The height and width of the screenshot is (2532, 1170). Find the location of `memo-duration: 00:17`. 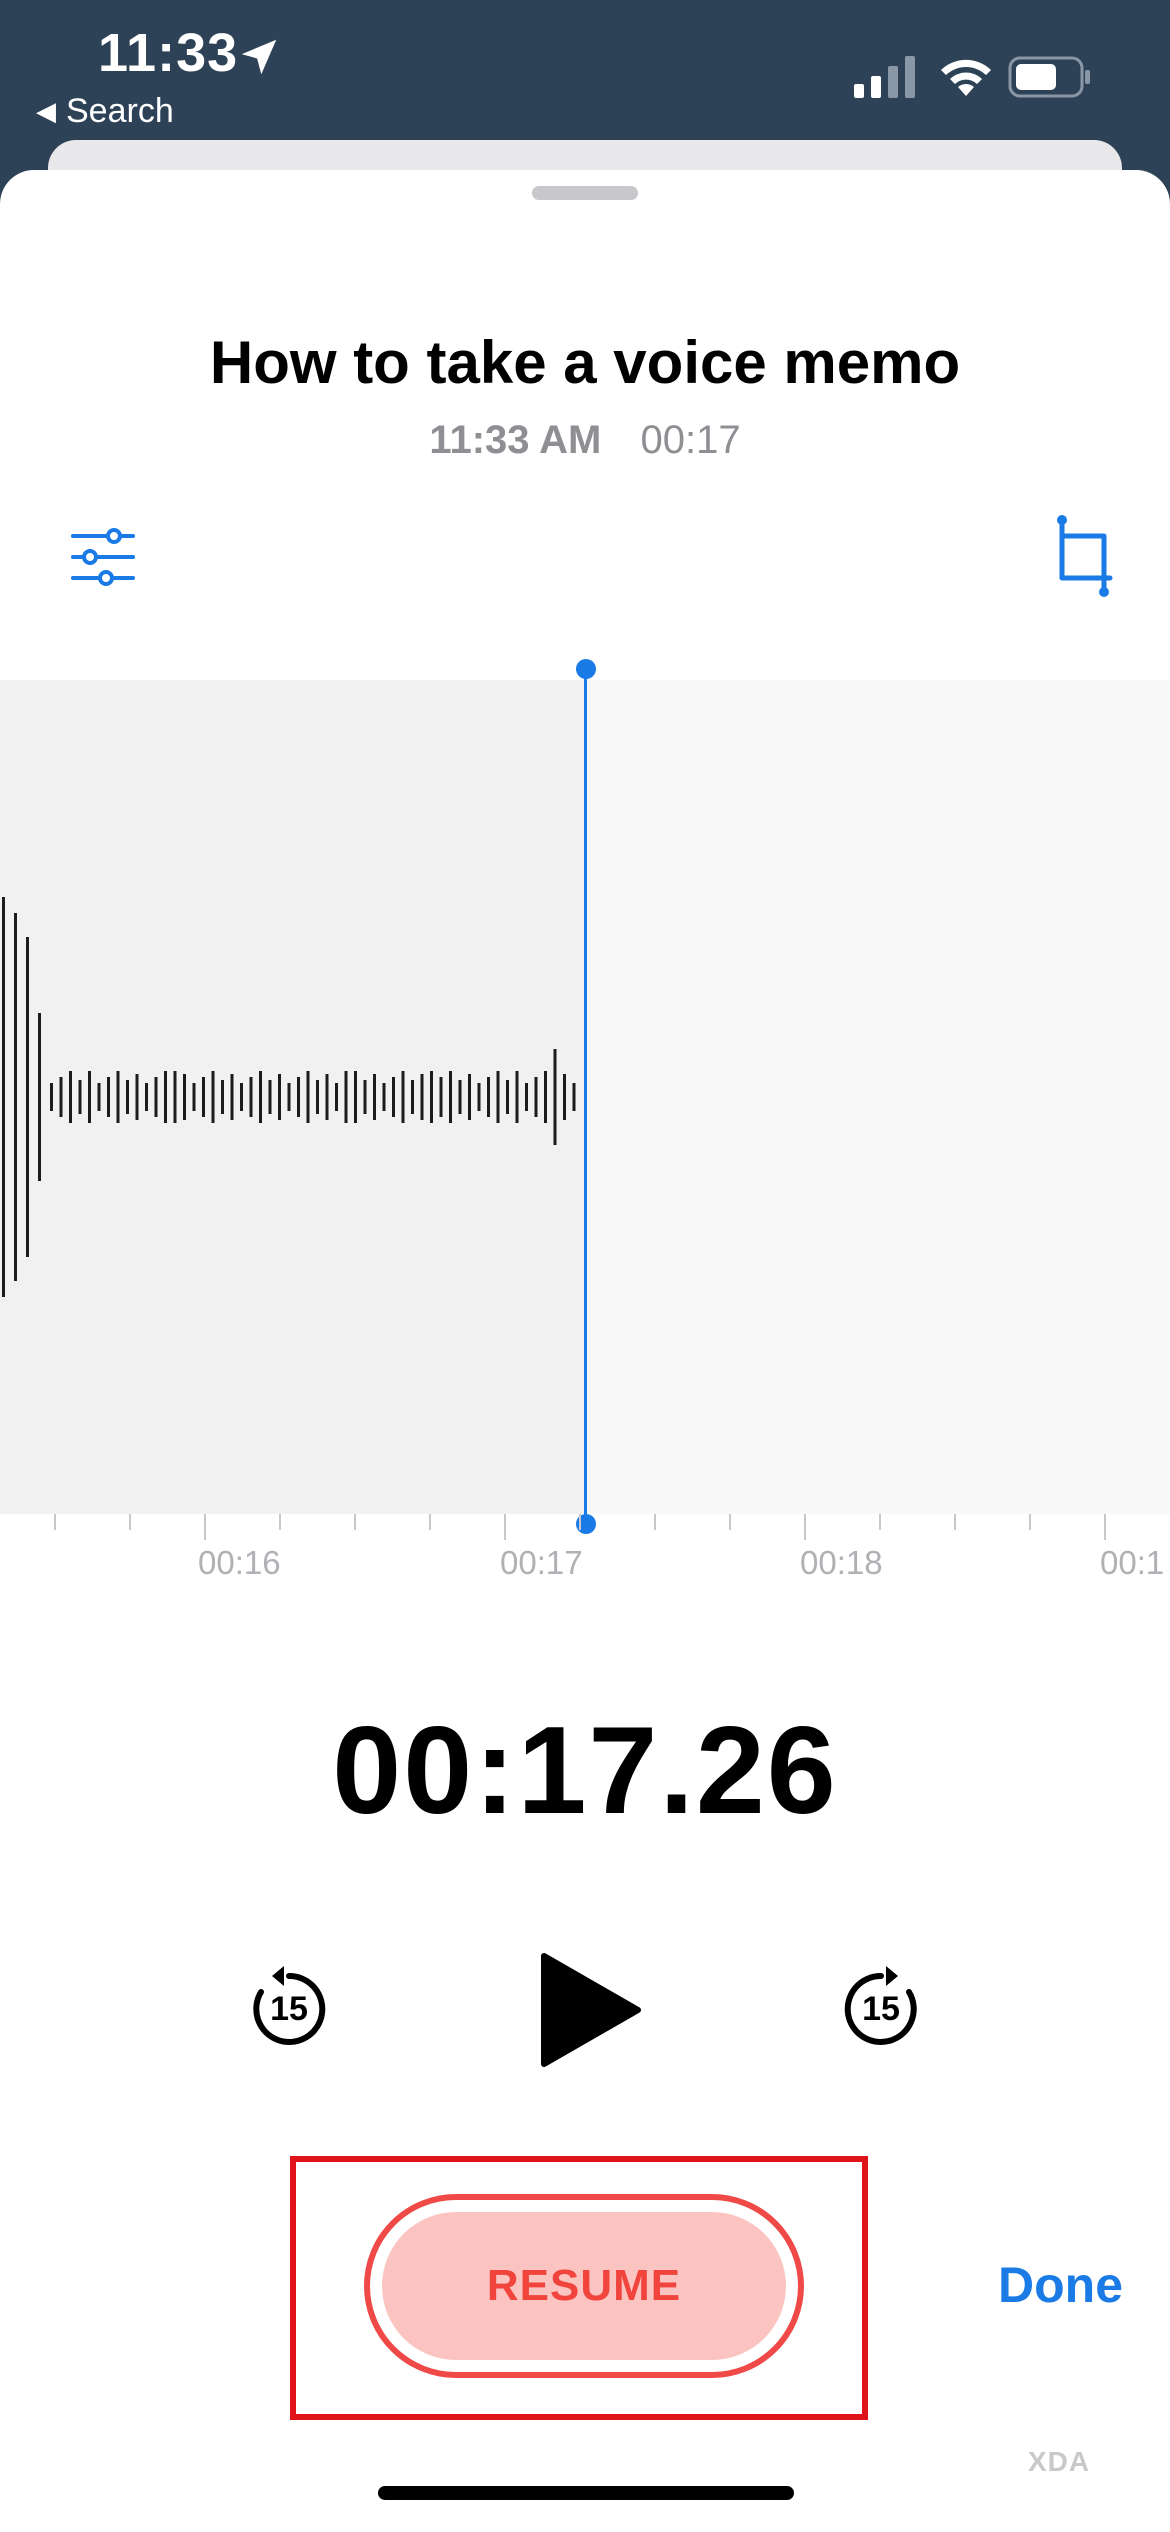

memo-duration: 00:17 is located at coordinates (690, 440).